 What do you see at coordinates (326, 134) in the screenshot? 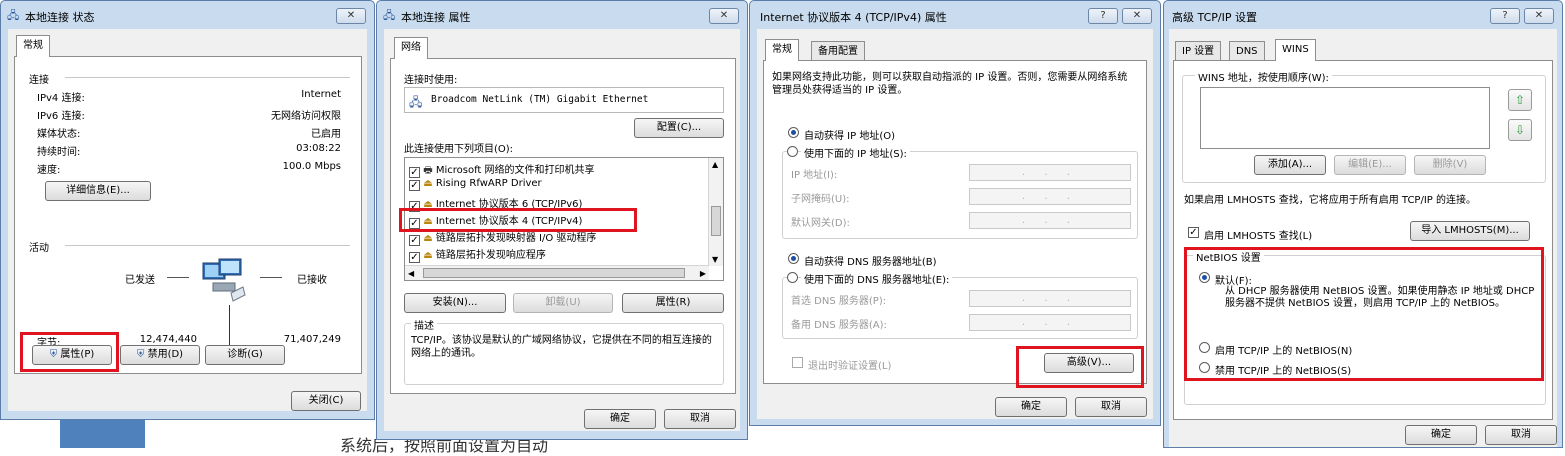
I see `media-state-value: 已启用` at bounding box center [326, 134].